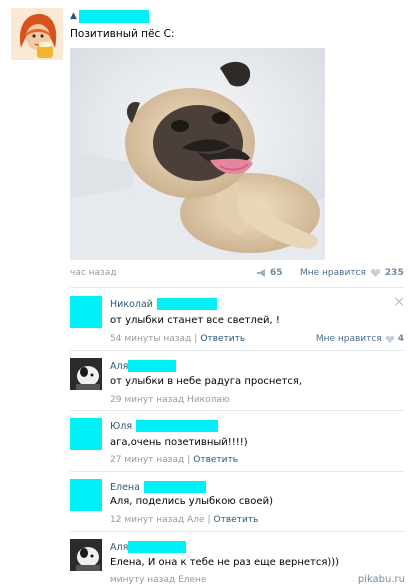 Image resolution: width=409 pixels, height=588 pixels. I want to click on author-marker: ▲, so click(73, 16).